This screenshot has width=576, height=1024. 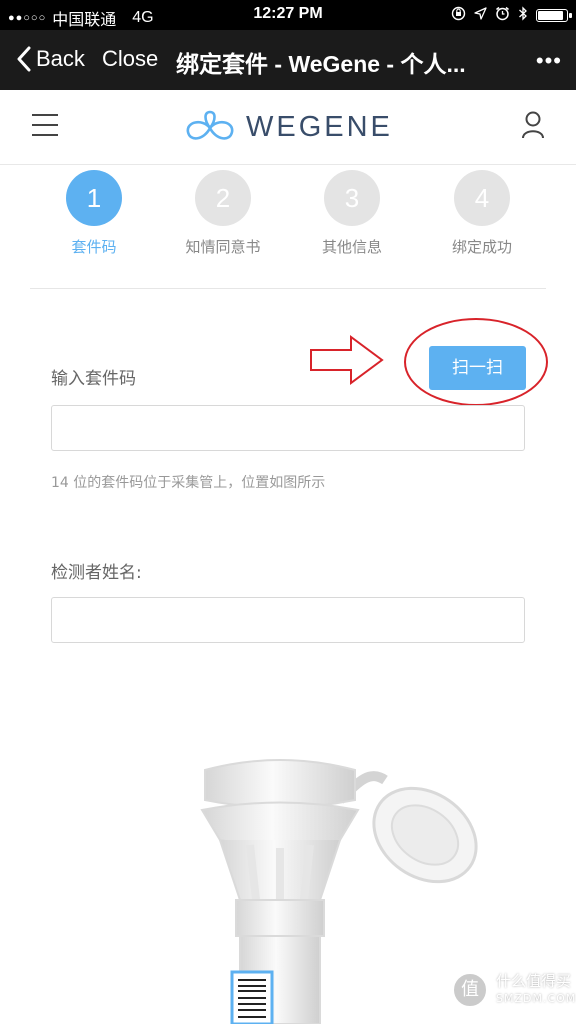 I want to click on alarm-icon, so click(x=502, y=15).